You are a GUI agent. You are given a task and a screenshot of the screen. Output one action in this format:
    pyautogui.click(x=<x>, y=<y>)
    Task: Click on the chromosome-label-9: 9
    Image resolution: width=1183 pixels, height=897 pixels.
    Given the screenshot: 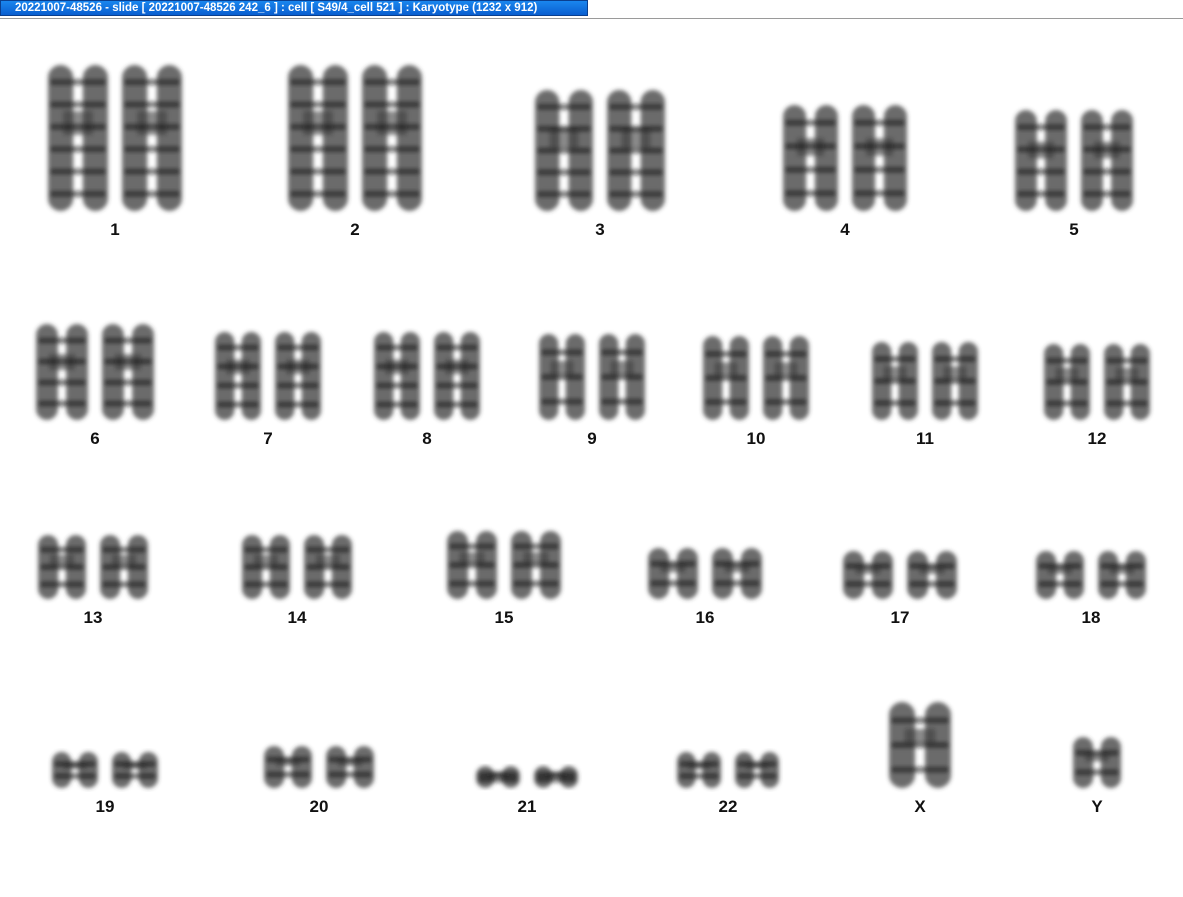 What is the action you would take?
    pyautogui.click(x=592, y=438)
    